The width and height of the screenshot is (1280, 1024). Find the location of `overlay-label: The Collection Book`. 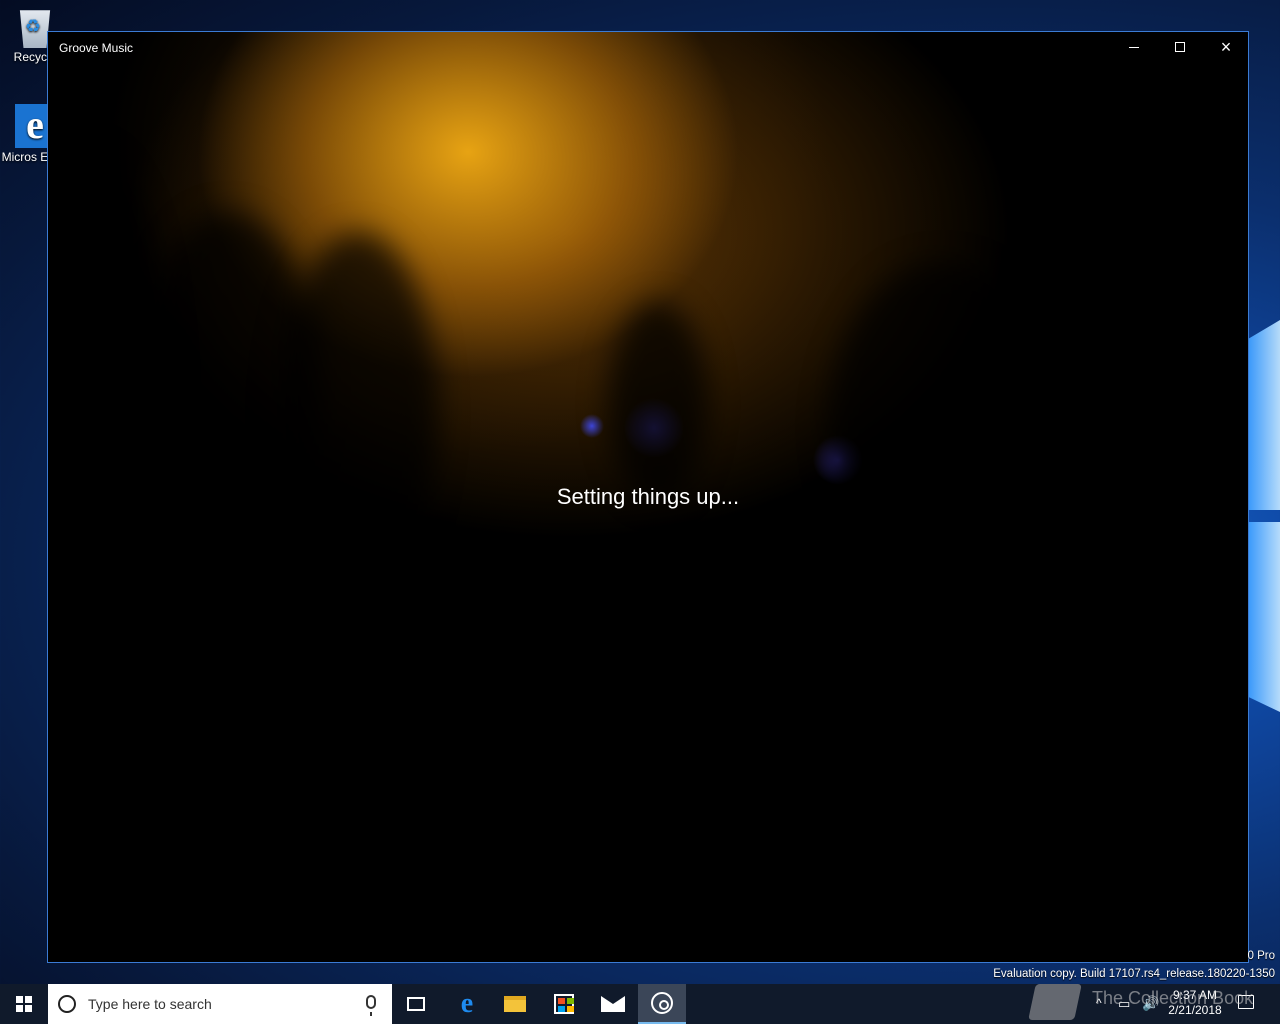

overlay-label: The Collection Book is located at coordinates (1173, 998).